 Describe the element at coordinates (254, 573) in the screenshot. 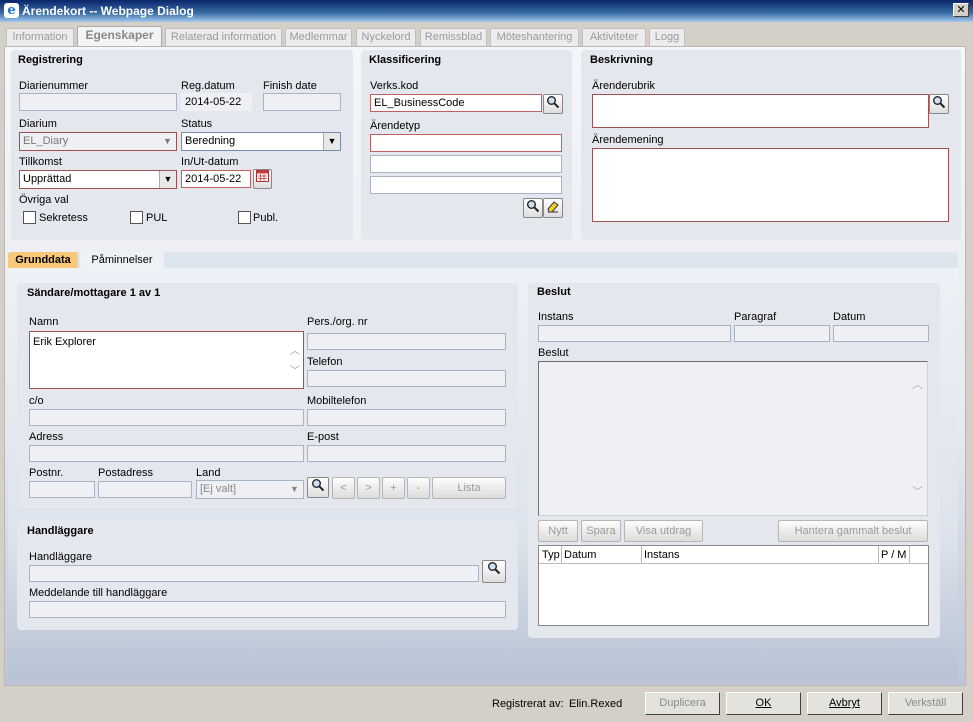

I see `handlaggare-field` at that location.